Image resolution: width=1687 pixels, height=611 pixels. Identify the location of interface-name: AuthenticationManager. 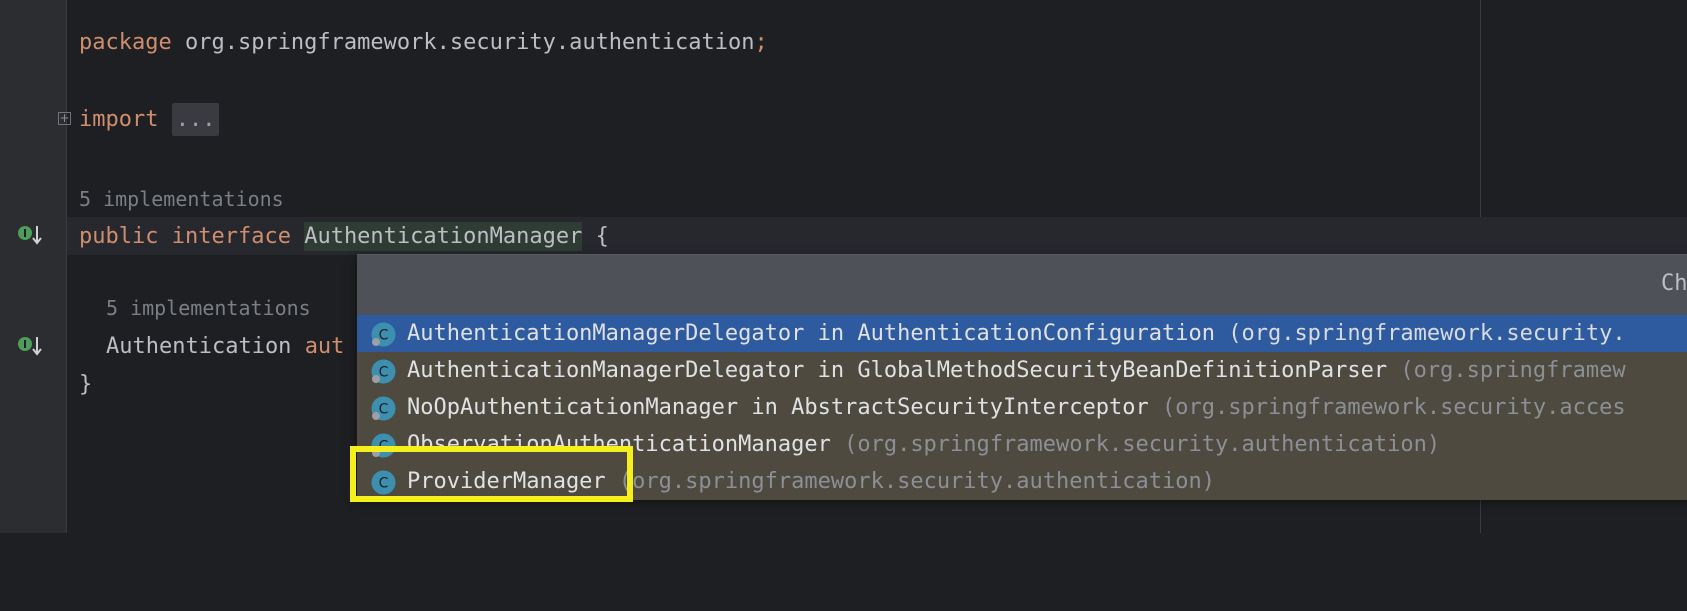
(443, 236).